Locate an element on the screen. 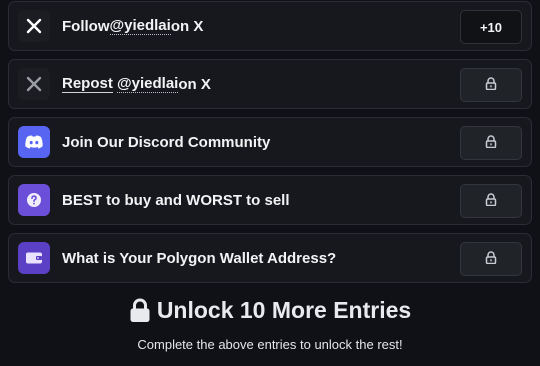 The width and height of the screenshot is (540, 366). unlock-heading: Unlock 10 More Entries is located at coordinates (270, 310).